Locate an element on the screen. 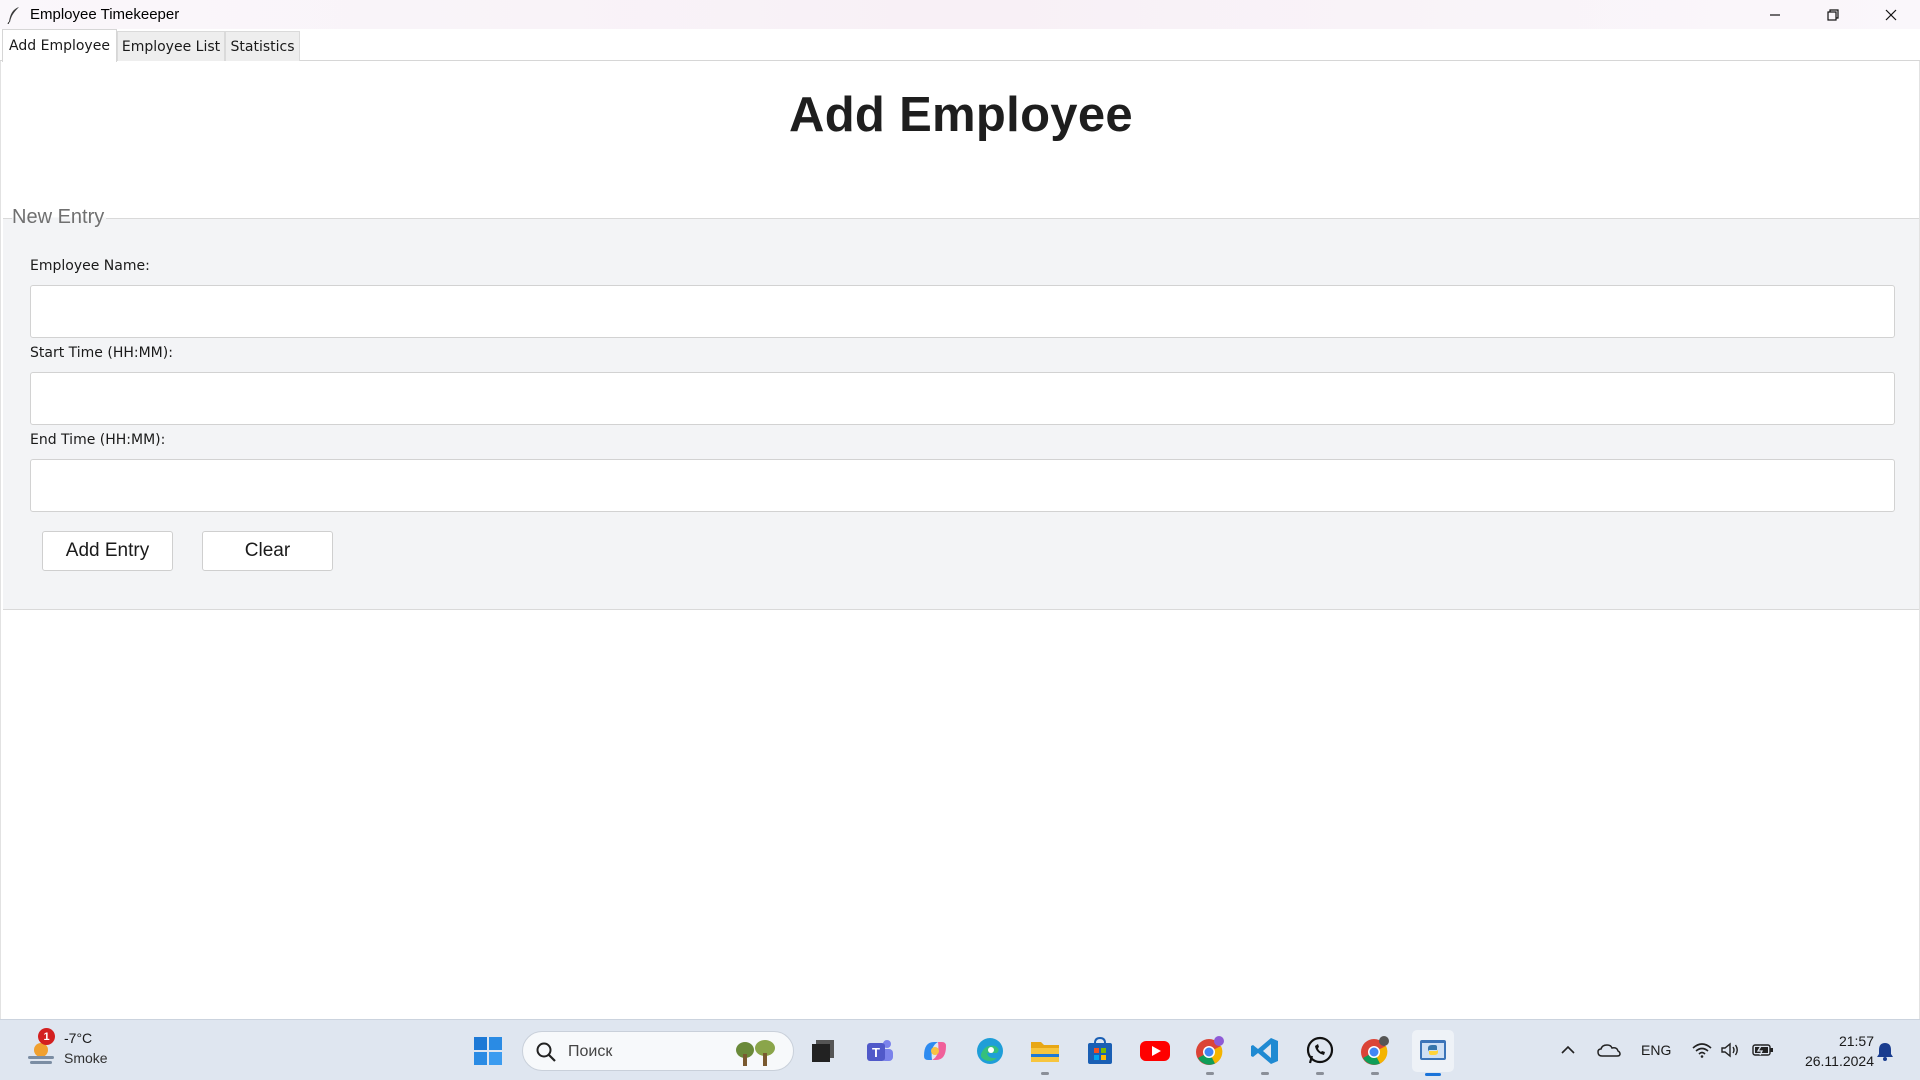 Image resolution: width=1920 pixels, height=1080 pixels. wifi-icon is located at coordinates (1702, 1050).